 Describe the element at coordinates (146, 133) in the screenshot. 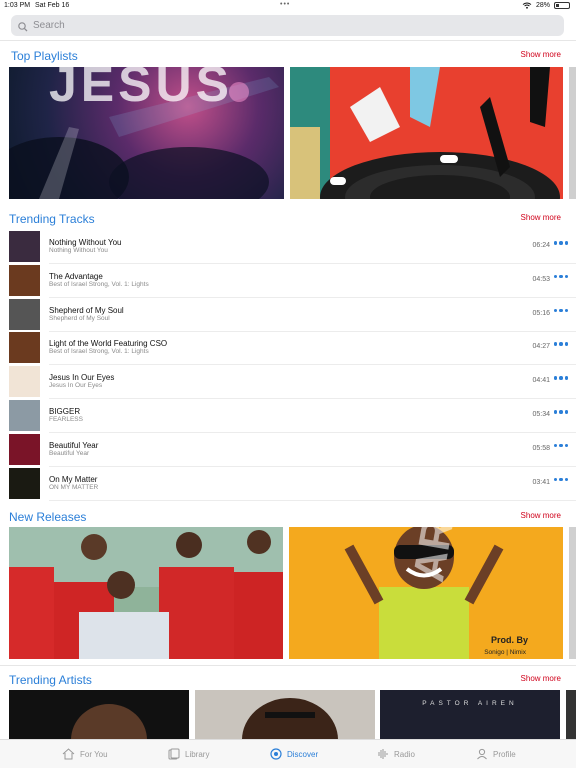

I see `playlist-tile-1: JESUS` at that location.